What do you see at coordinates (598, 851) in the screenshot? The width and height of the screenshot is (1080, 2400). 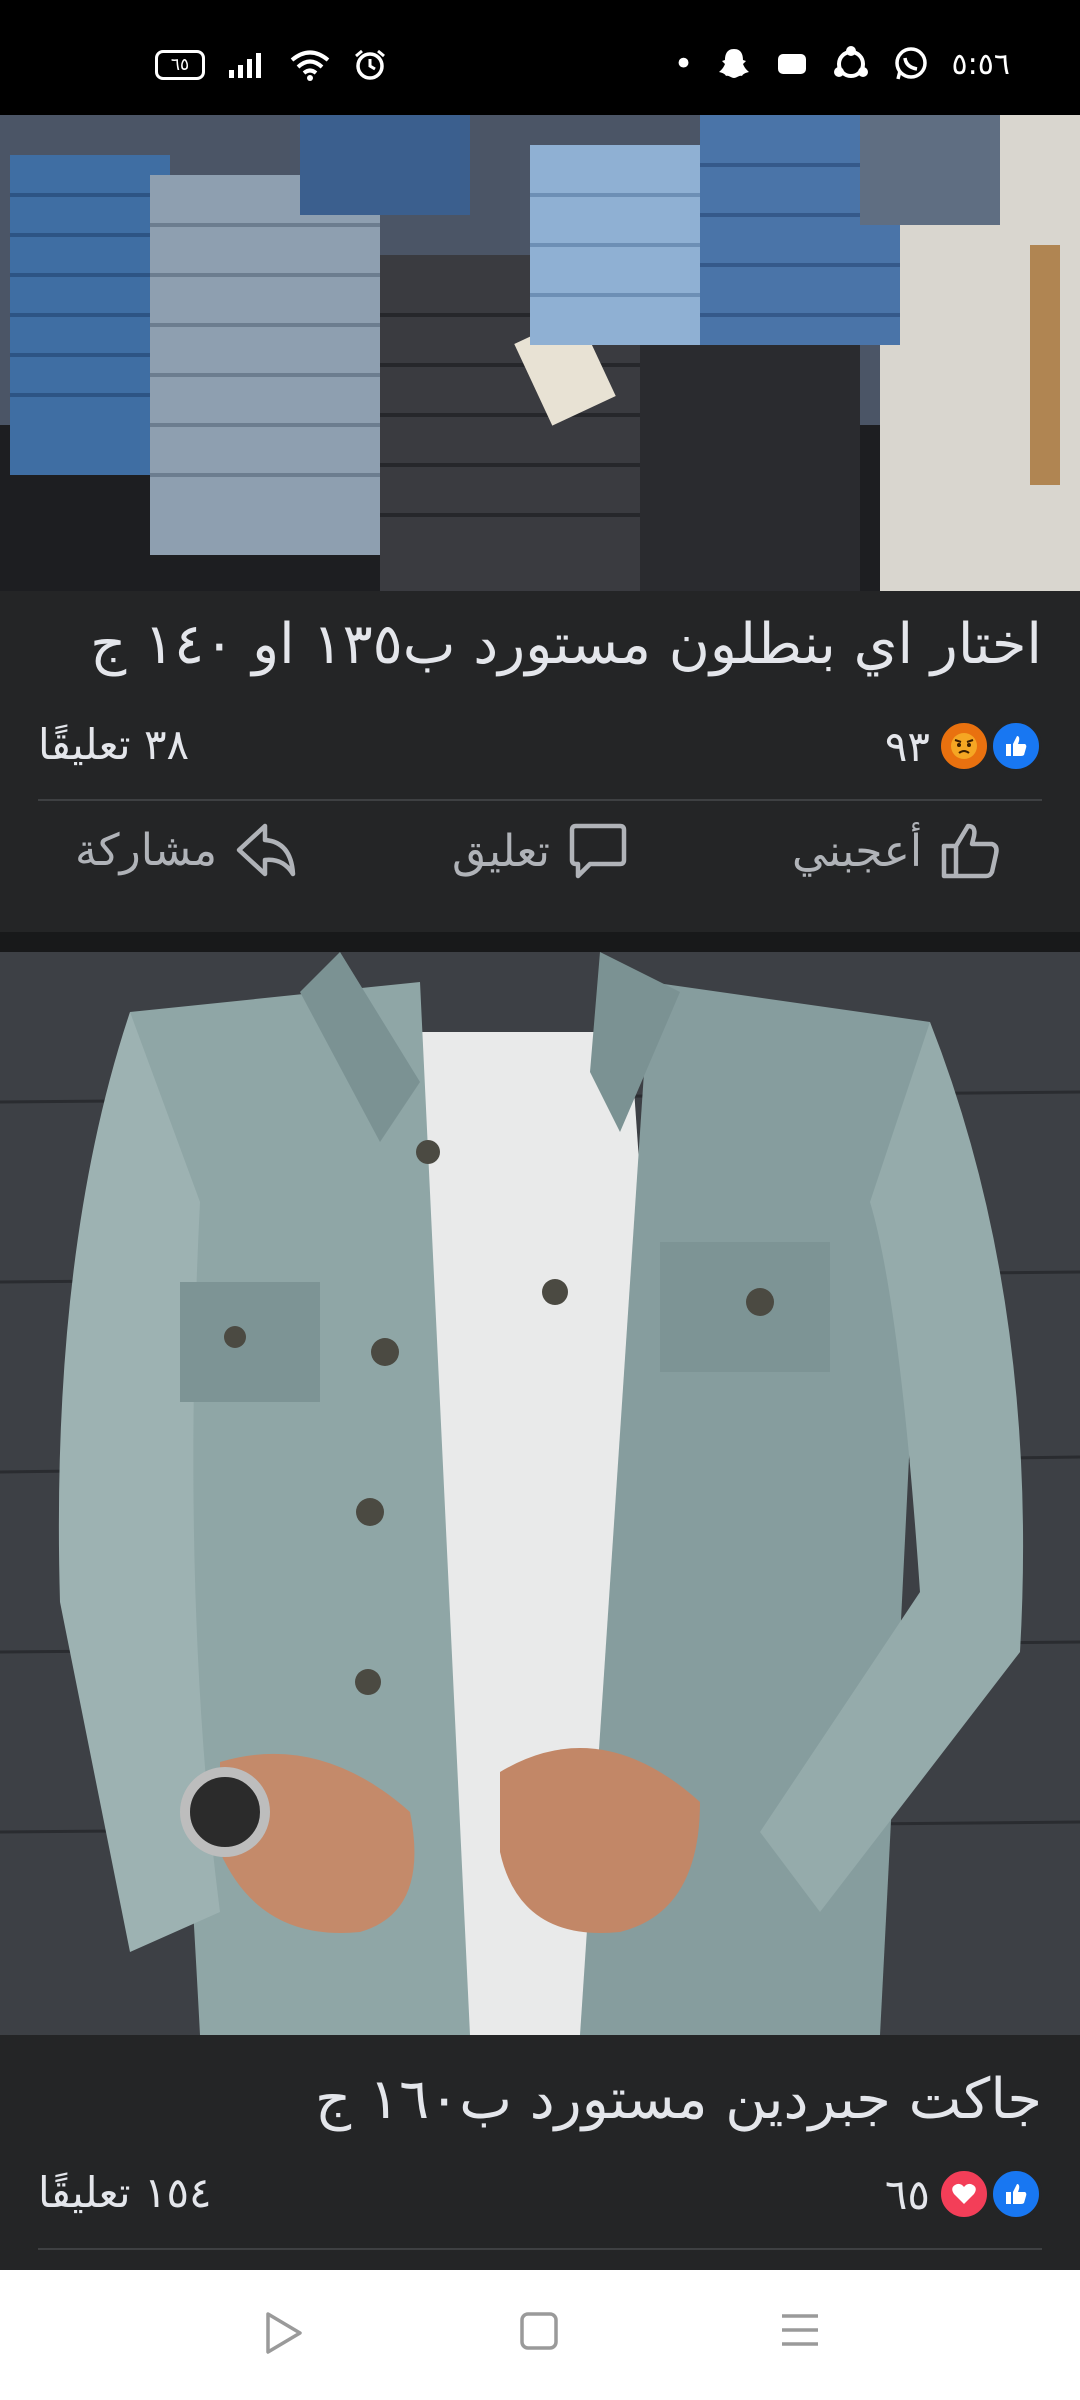 I see `comment-icon` at bounding box center [598, 851].